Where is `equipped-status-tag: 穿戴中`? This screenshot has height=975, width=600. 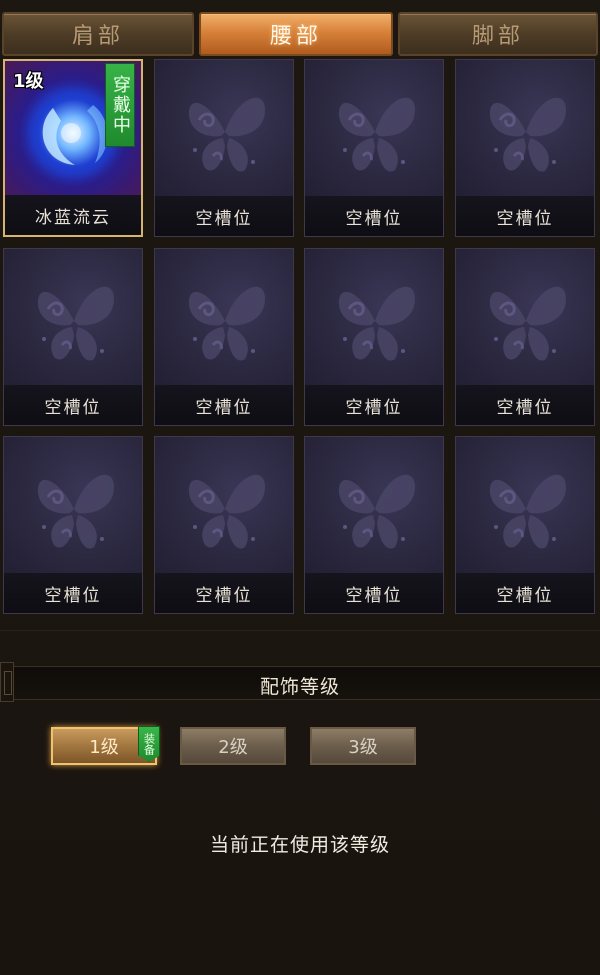 equipped-status-tag: 穿戴中 is located at coordinates (120, 105).